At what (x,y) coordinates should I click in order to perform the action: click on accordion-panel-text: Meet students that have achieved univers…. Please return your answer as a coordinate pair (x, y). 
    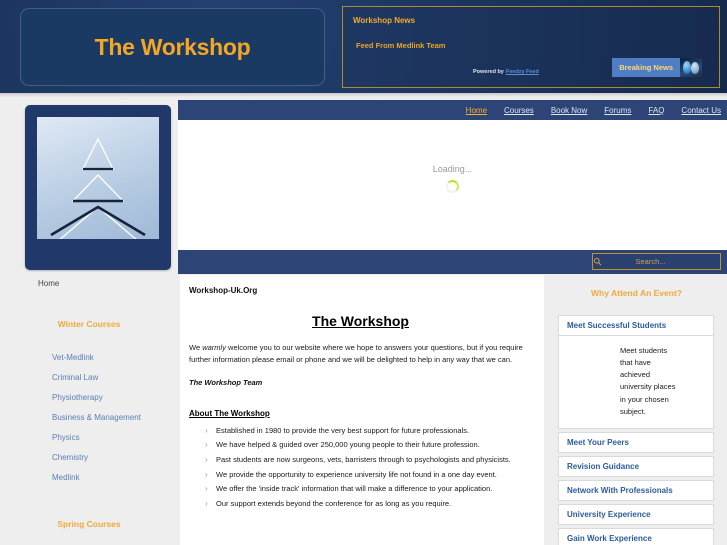
    Looking at the image, I should click on (648, 381).